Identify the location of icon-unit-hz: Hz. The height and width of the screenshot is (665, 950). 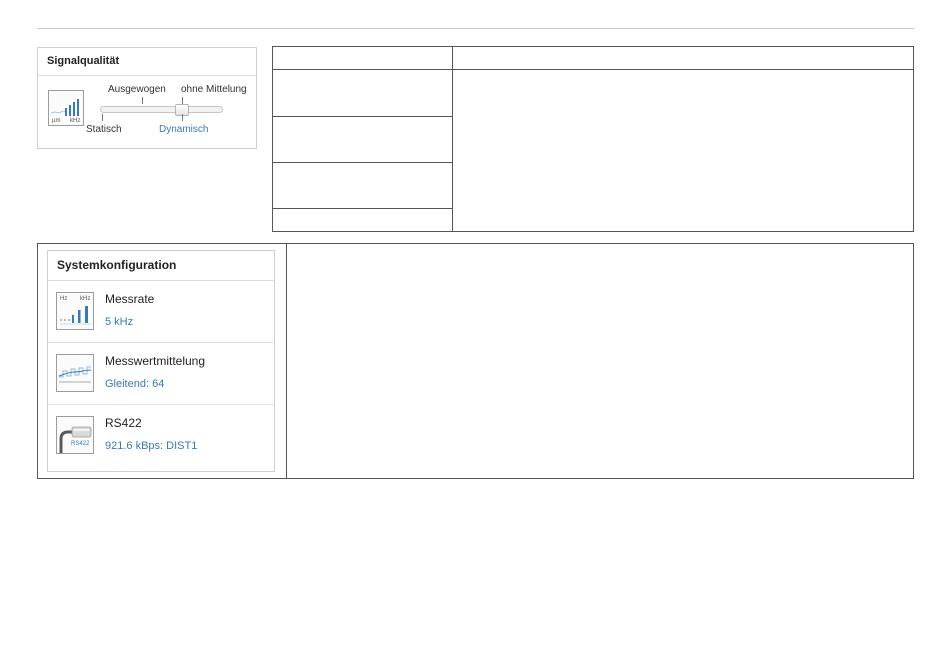
(64, 299).